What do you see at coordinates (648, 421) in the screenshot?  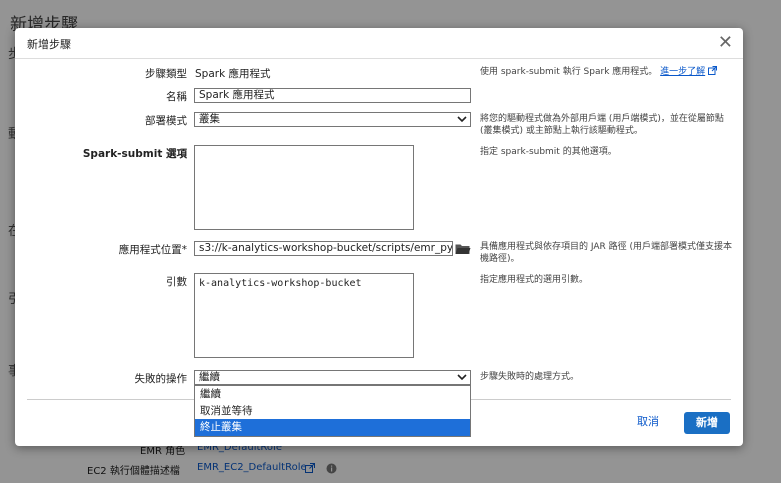 I see `cancel-button: 取消` at bounding box center [648, 421].